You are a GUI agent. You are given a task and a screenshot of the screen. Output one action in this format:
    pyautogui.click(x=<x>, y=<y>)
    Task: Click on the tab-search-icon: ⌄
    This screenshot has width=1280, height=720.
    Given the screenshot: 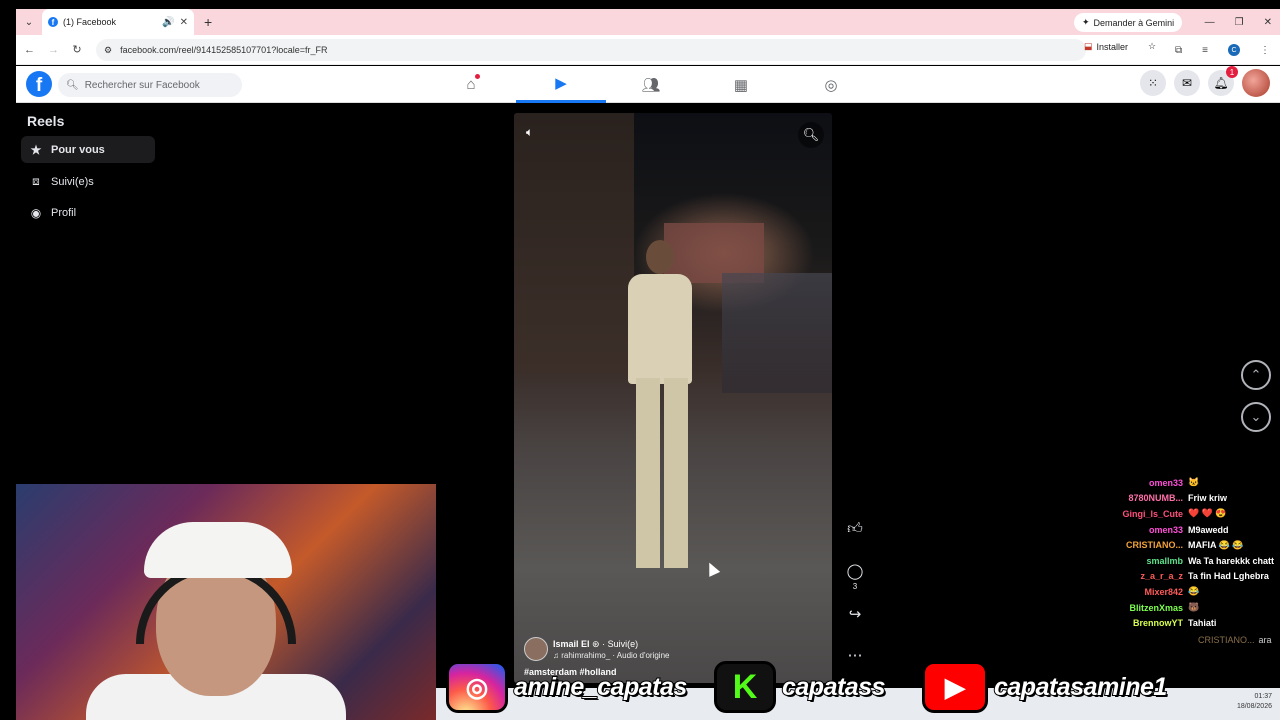 What is the action you would take?
    pyautogui.click(x=29, y=22)
    